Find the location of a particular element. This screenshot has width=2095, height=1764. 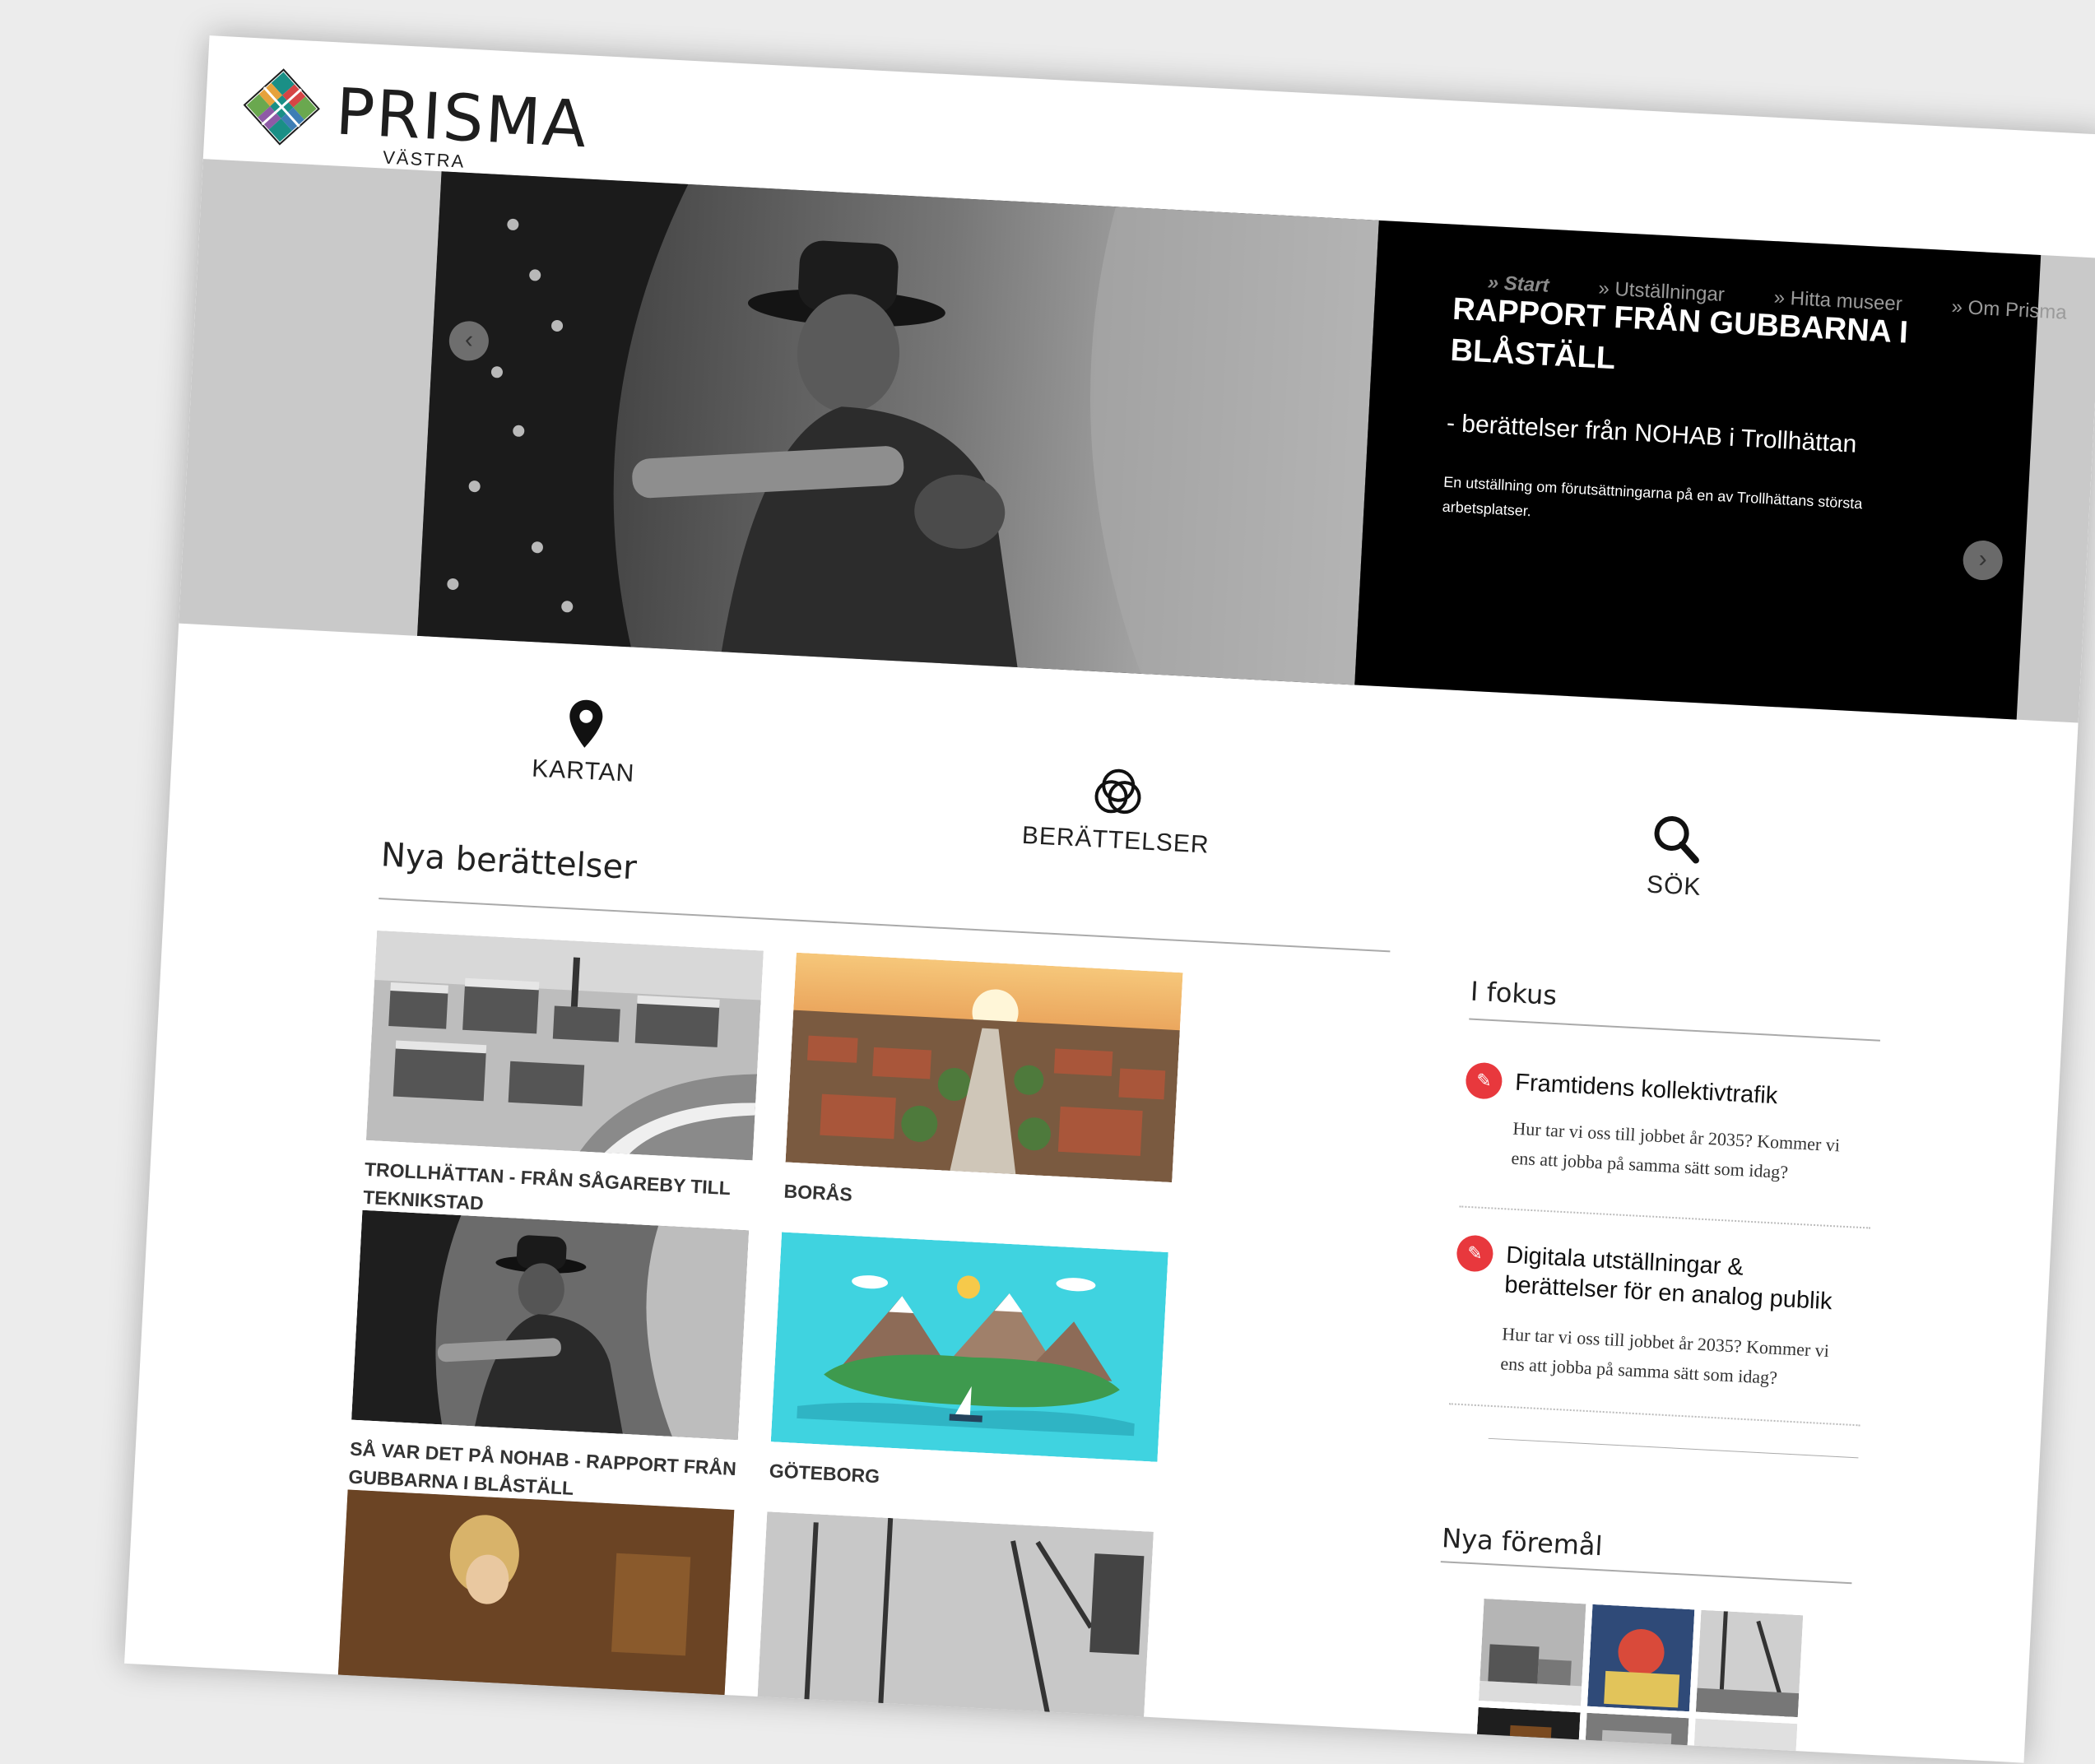

story-card-boras: BORÅS is located at coordinates (983, 1088).